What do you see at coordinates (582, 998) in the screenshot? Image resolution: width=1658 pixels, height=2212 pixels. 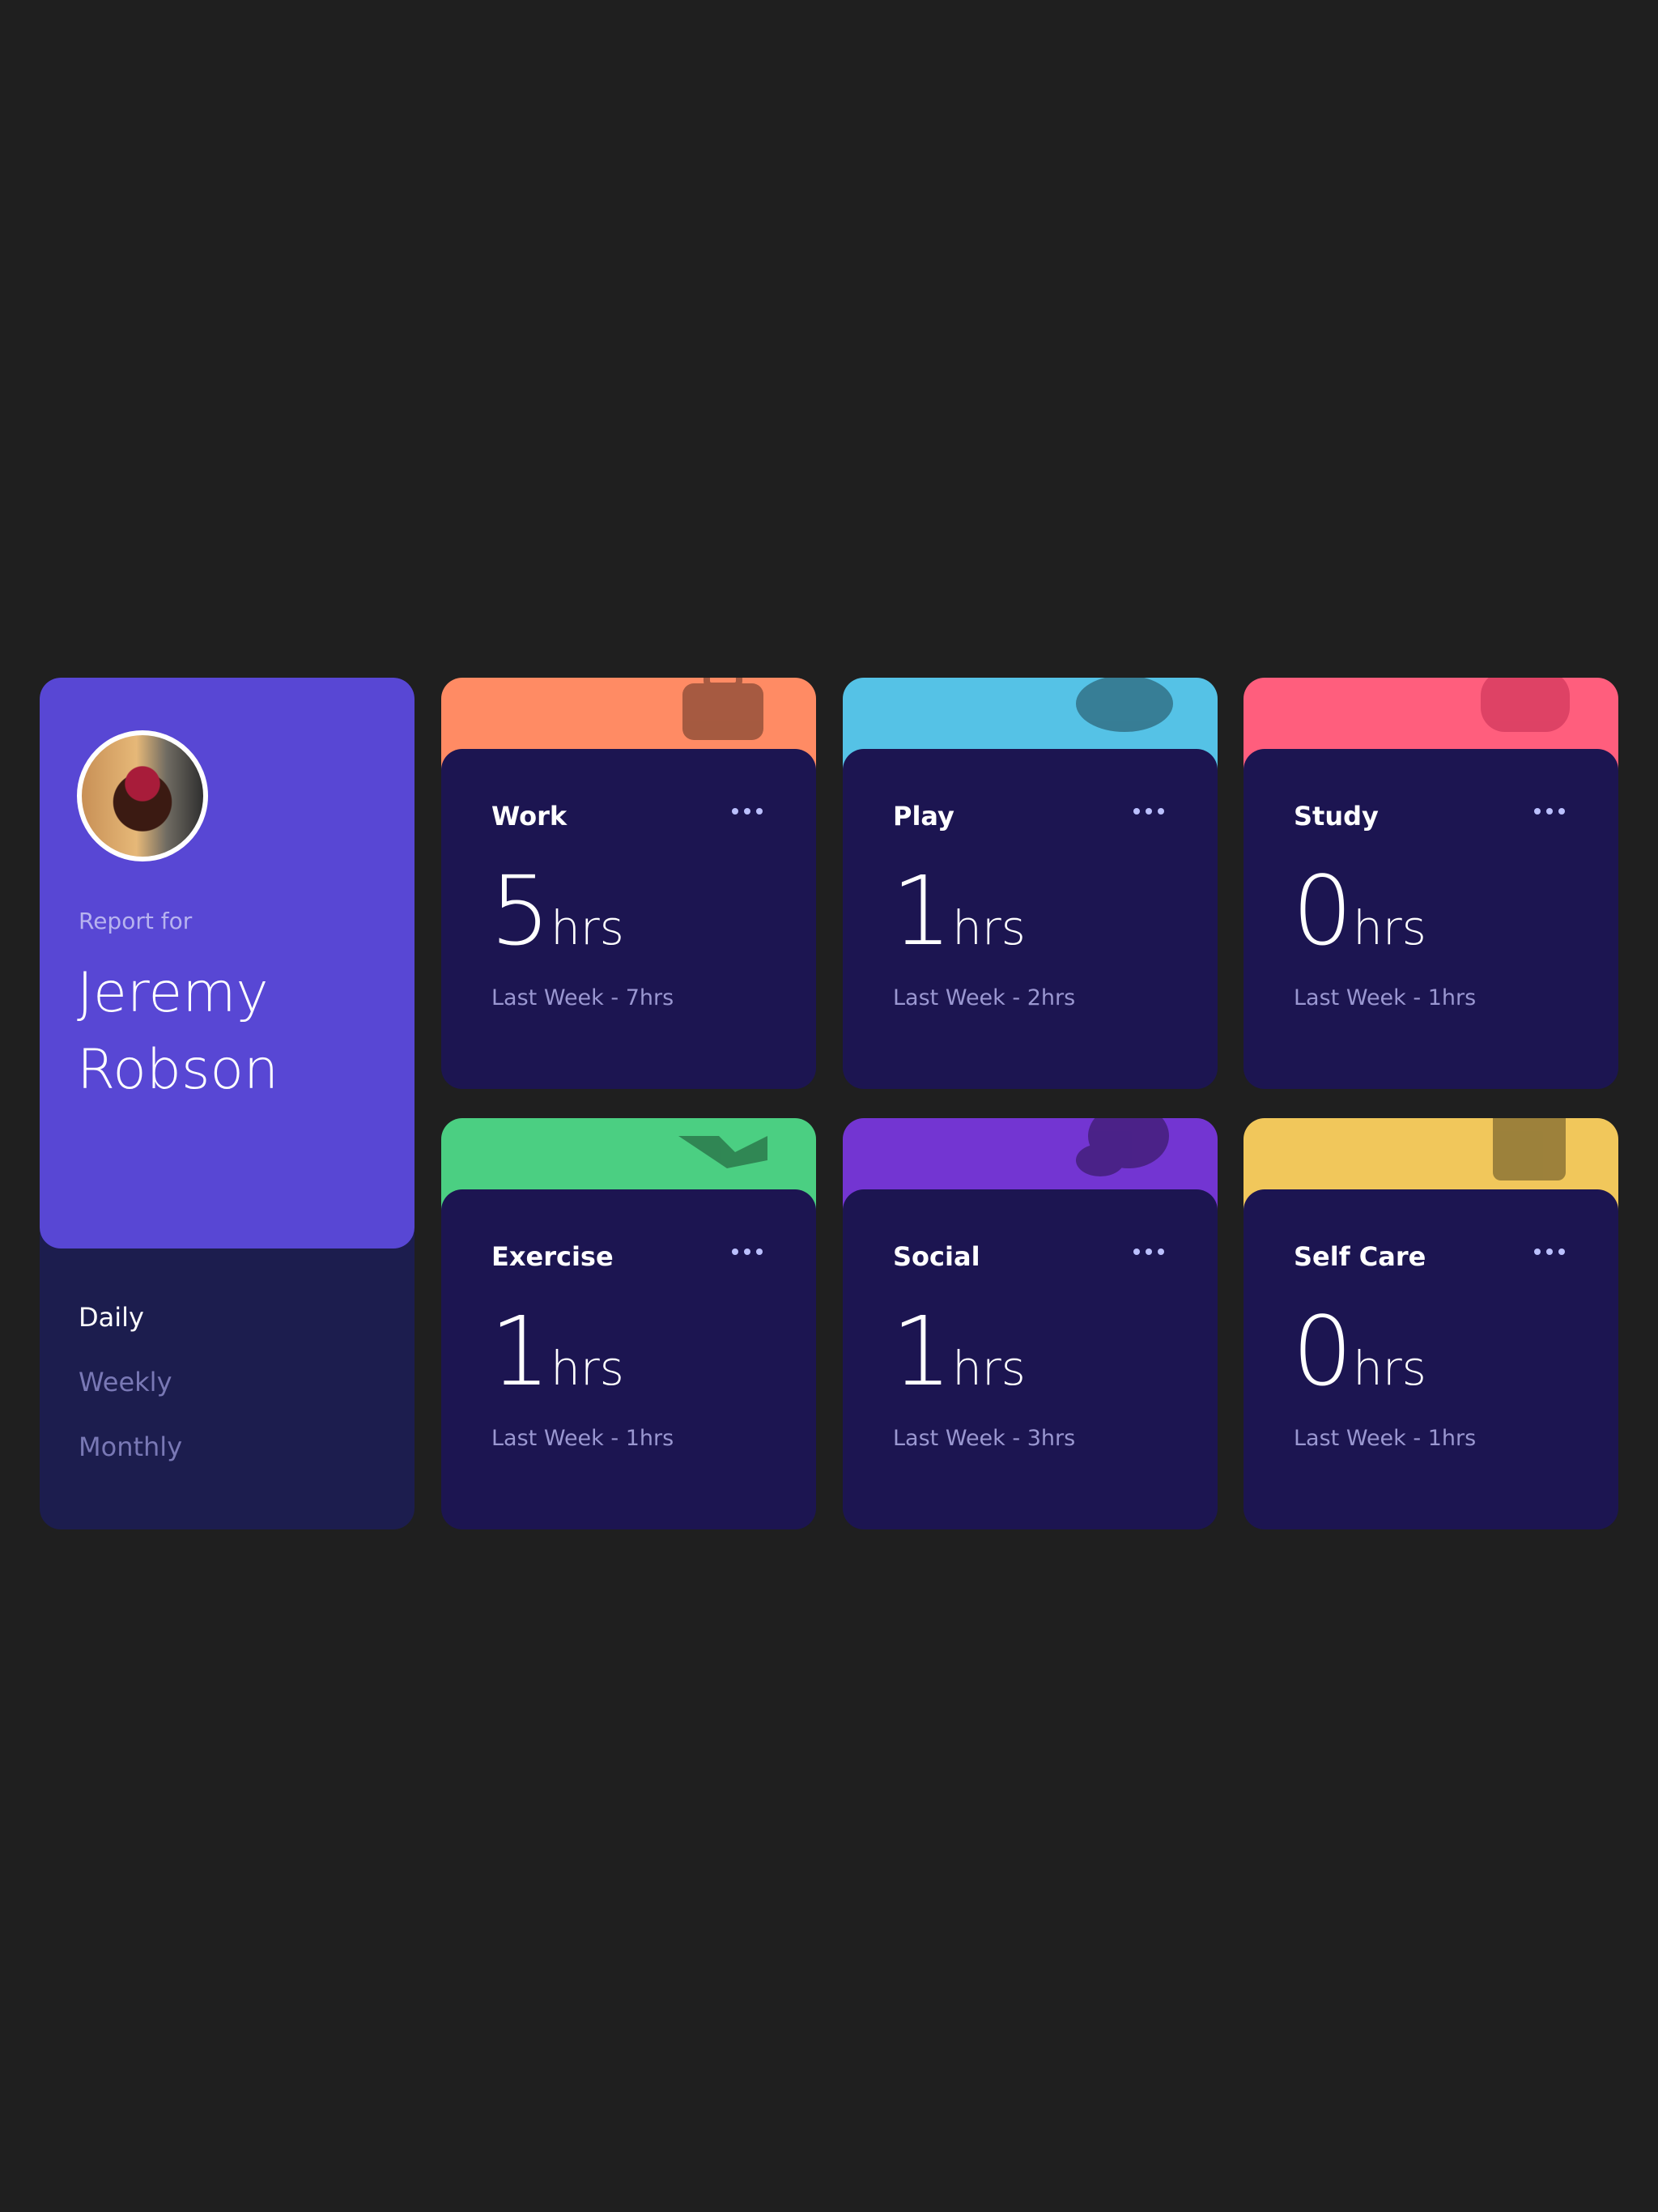 I see `previous-hours: Last Week - 7hrs` at bounding box center [582, 998].